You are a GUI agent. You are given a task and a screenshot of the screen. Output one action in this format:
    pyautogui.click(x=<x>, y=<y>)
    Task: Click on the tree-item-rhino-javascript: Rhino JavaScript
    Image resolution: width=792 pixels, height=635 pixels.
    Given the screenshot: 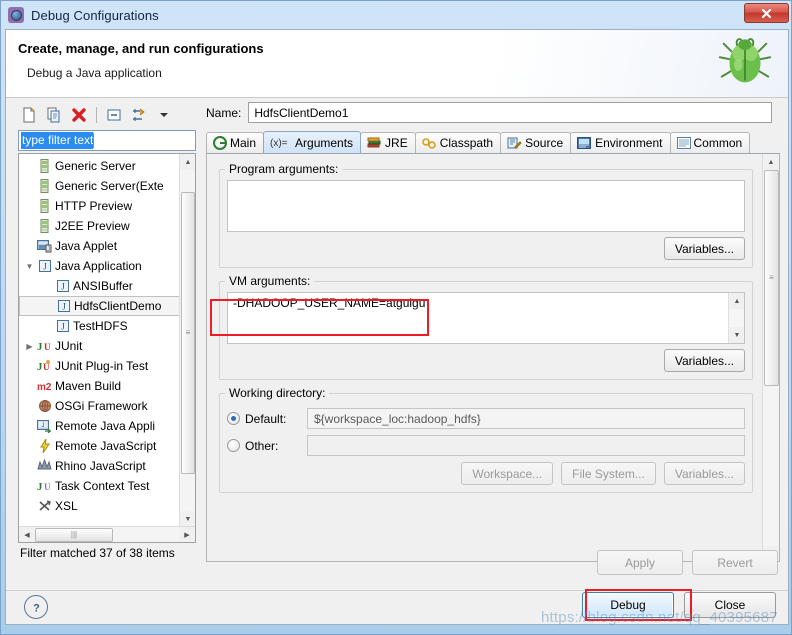 What is the action you would take?
    pyautogui.click(x=100, y=466)
    